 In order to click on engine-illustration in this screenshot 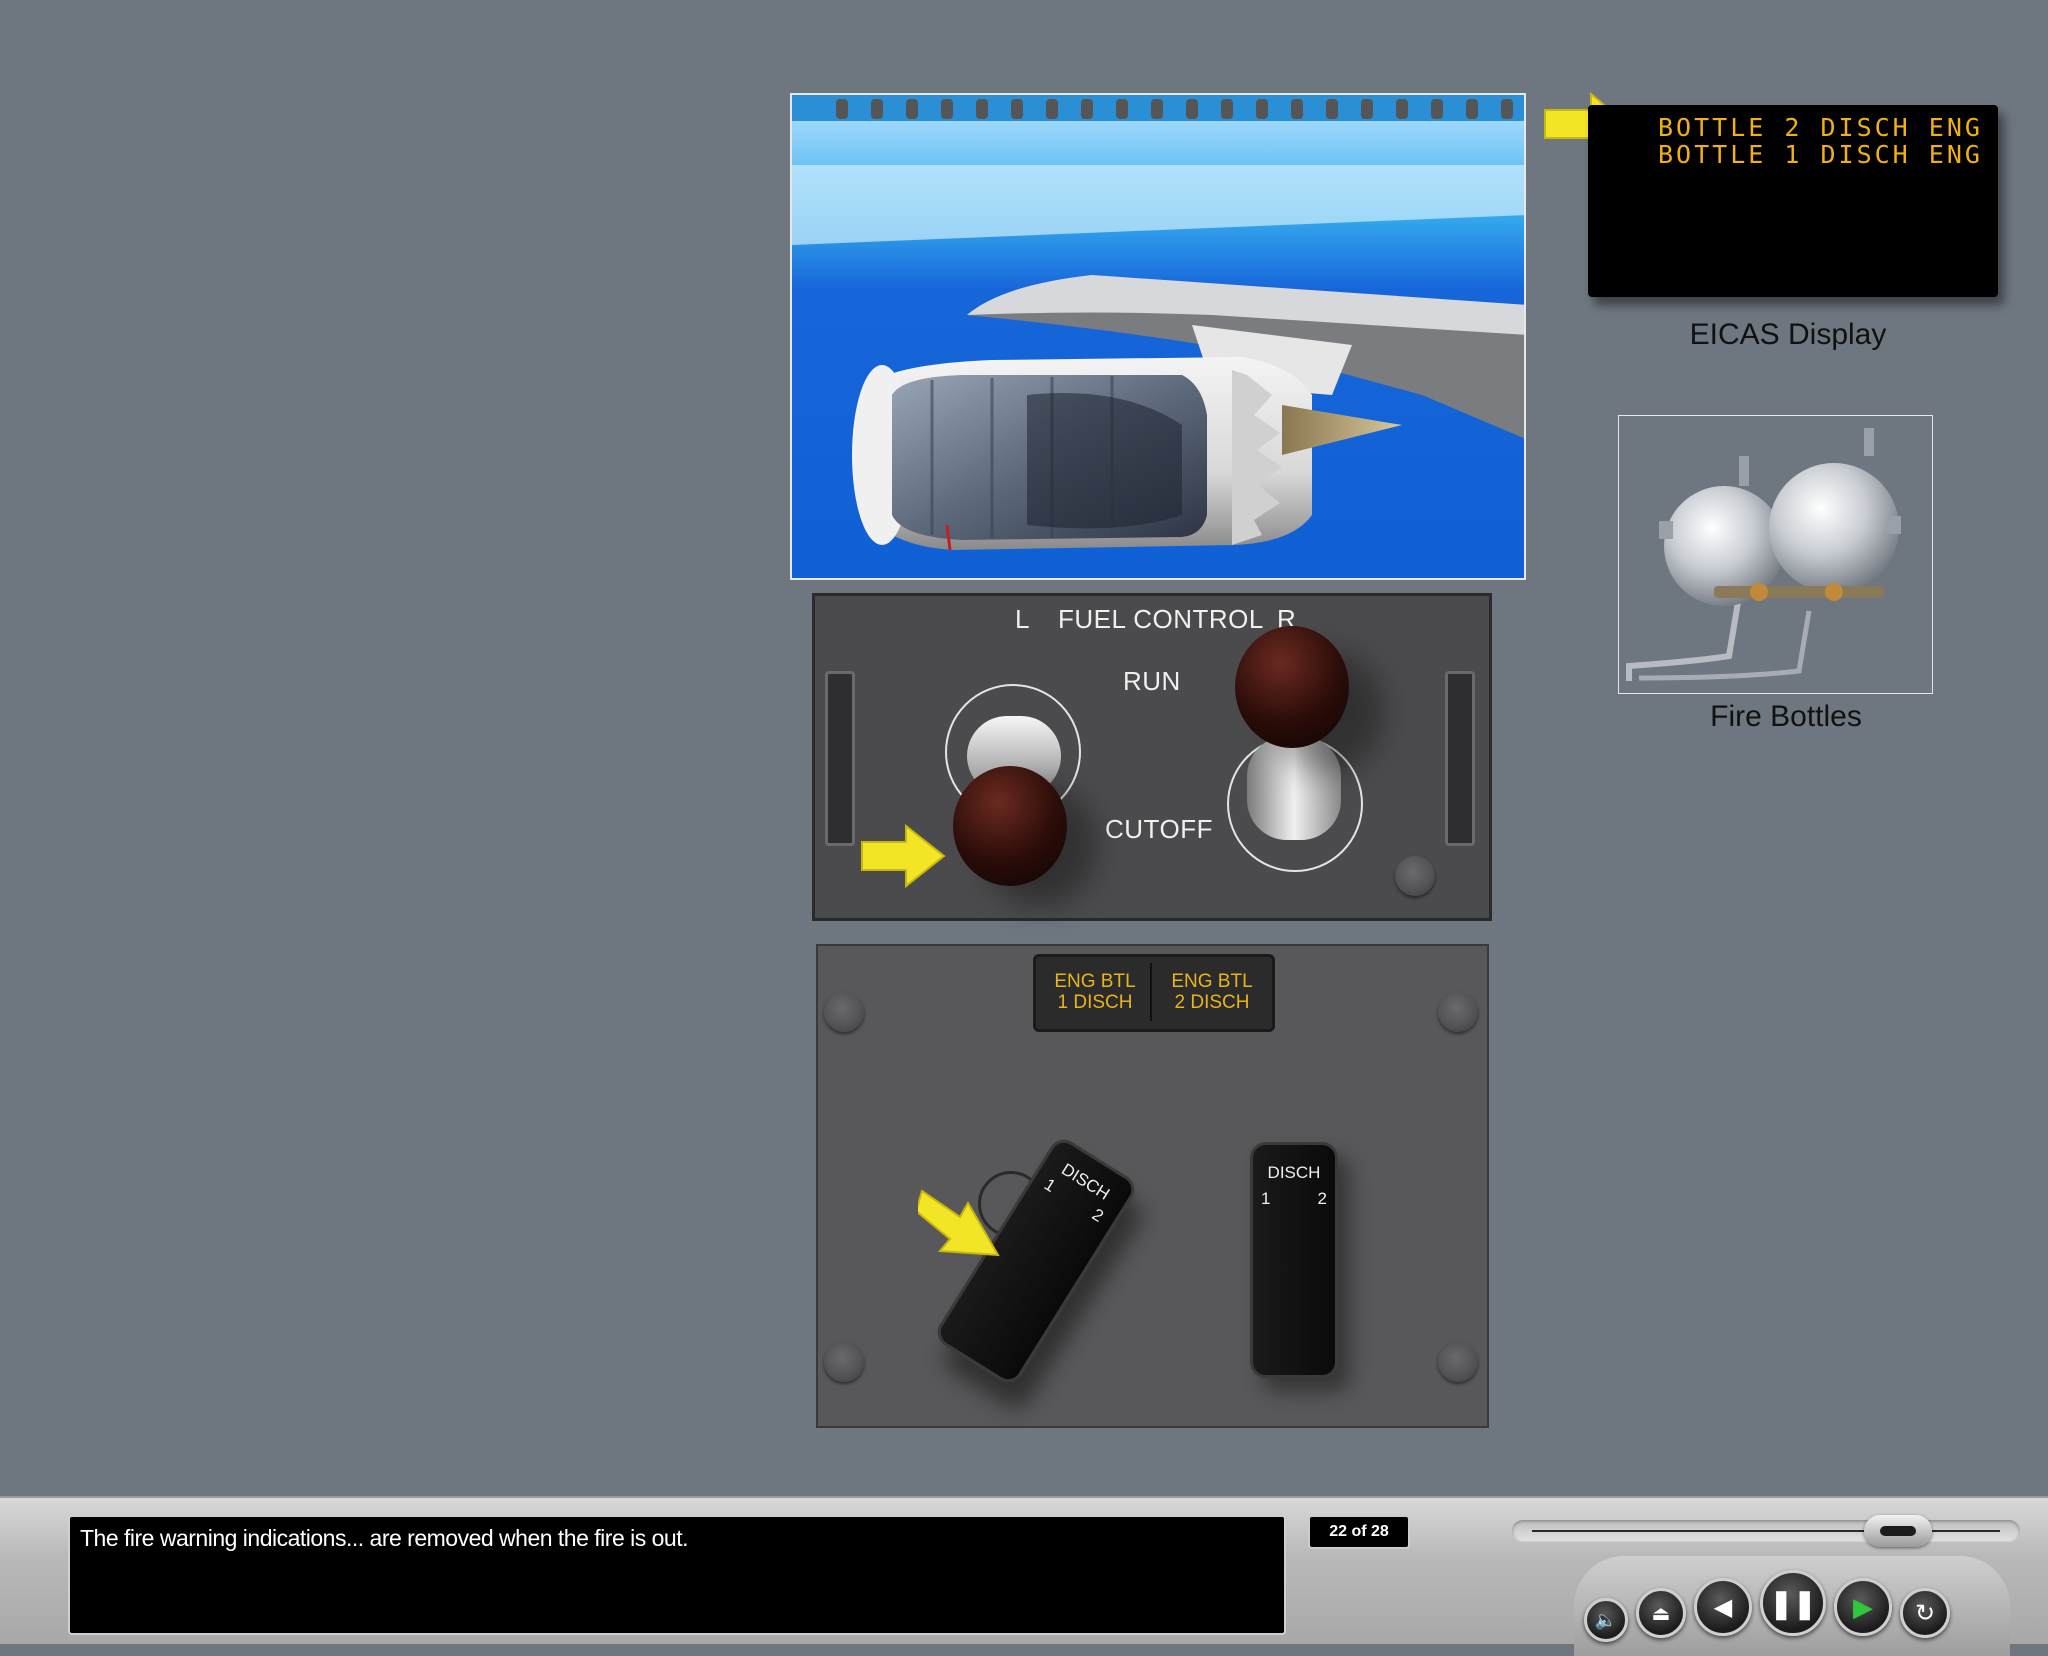, I will do `click(1158, 336)`.